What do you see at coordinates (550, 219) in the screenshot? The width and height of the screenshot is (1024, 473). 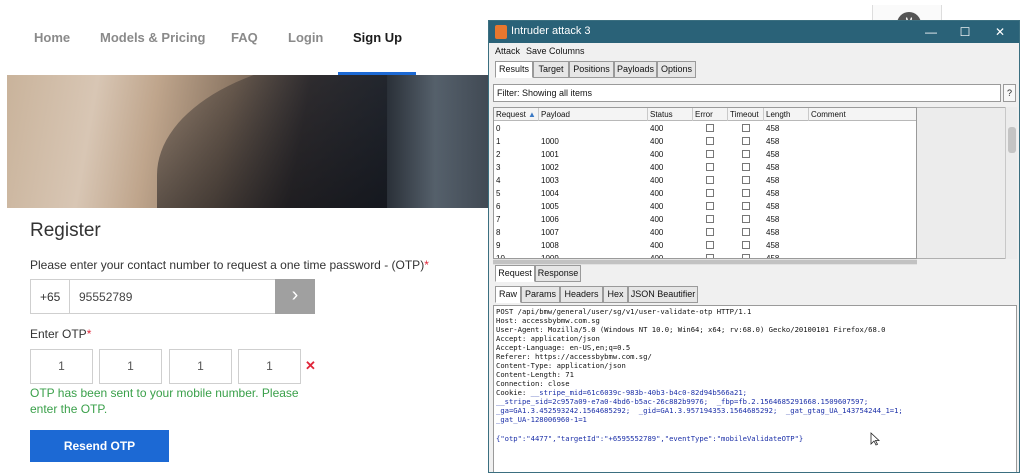 I see `cell-payload: 1006` at bounding box center [550, 219].